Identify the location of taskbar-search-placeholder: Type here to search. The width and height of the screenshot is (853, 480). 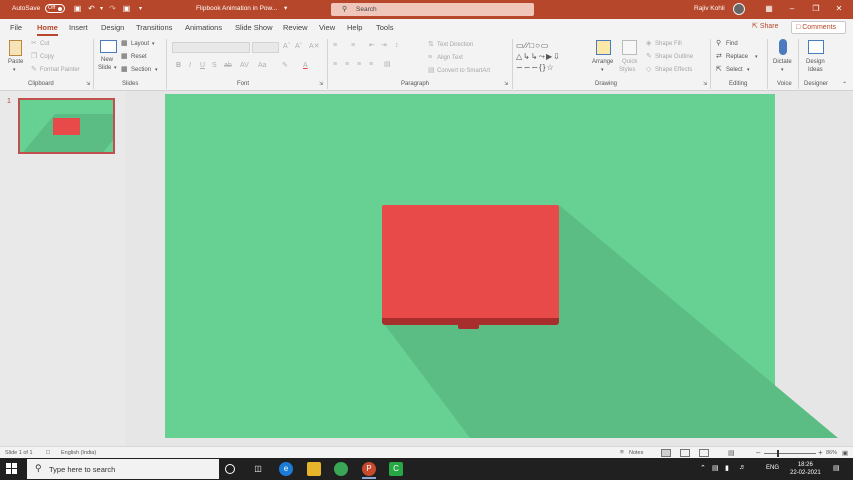
(82, 469).